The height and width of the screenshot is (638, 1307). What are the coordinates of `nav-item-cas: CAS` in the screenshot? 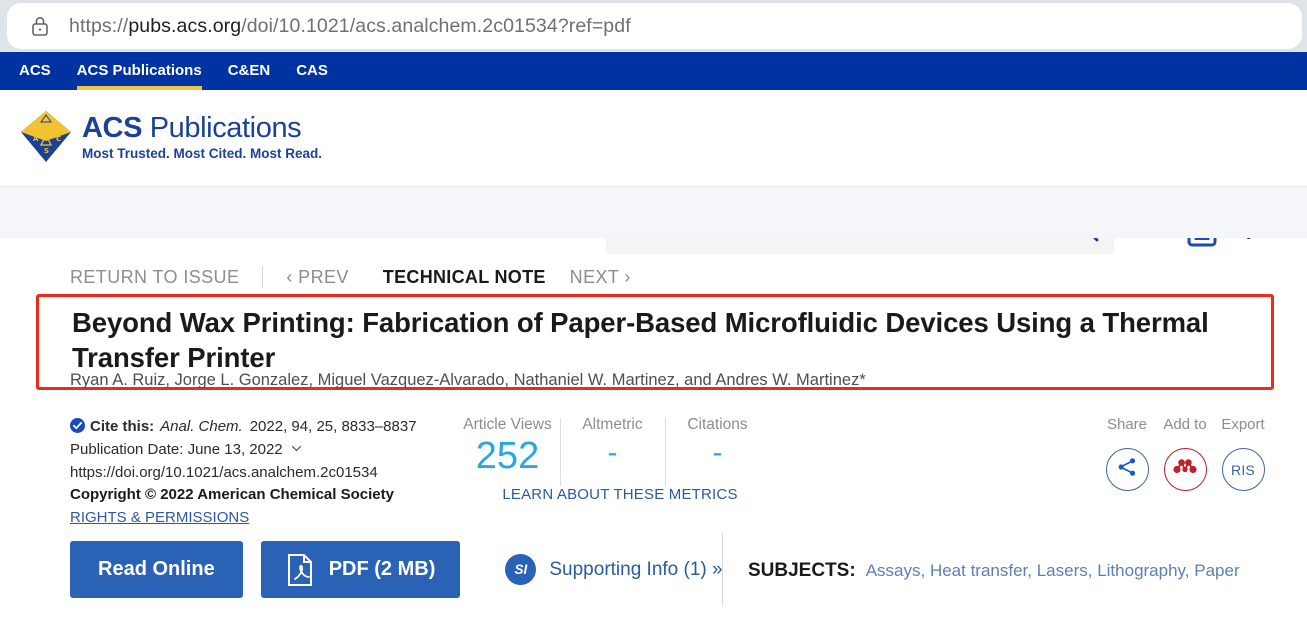 It's located at (312, 65).